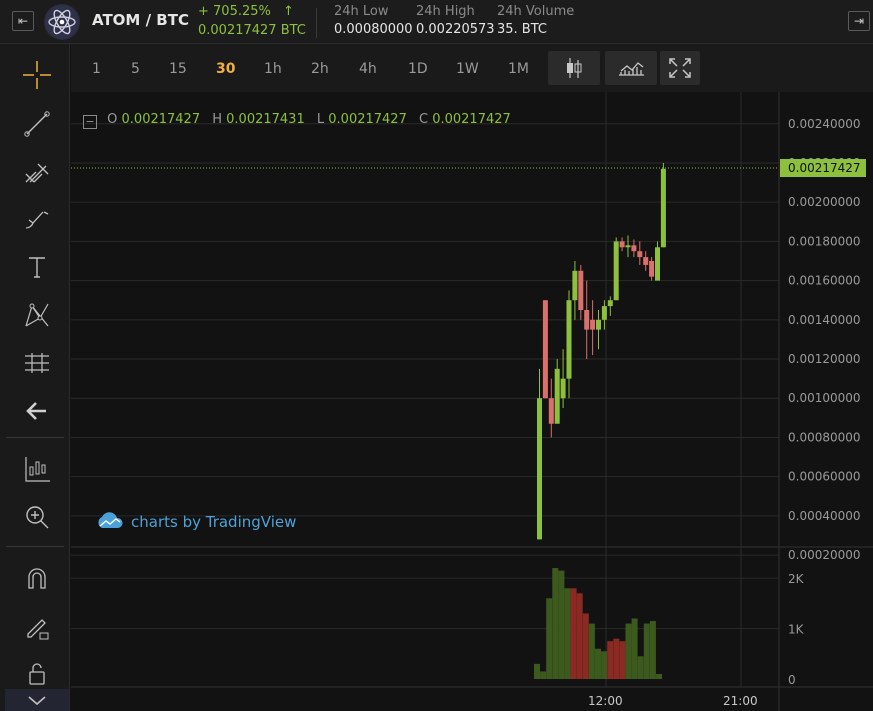 This screenshot has height=711, width=873. Describe the element at coordinates (246, 11) in the screenshot. I see `price-change: + 705.25% ↑` at that location.